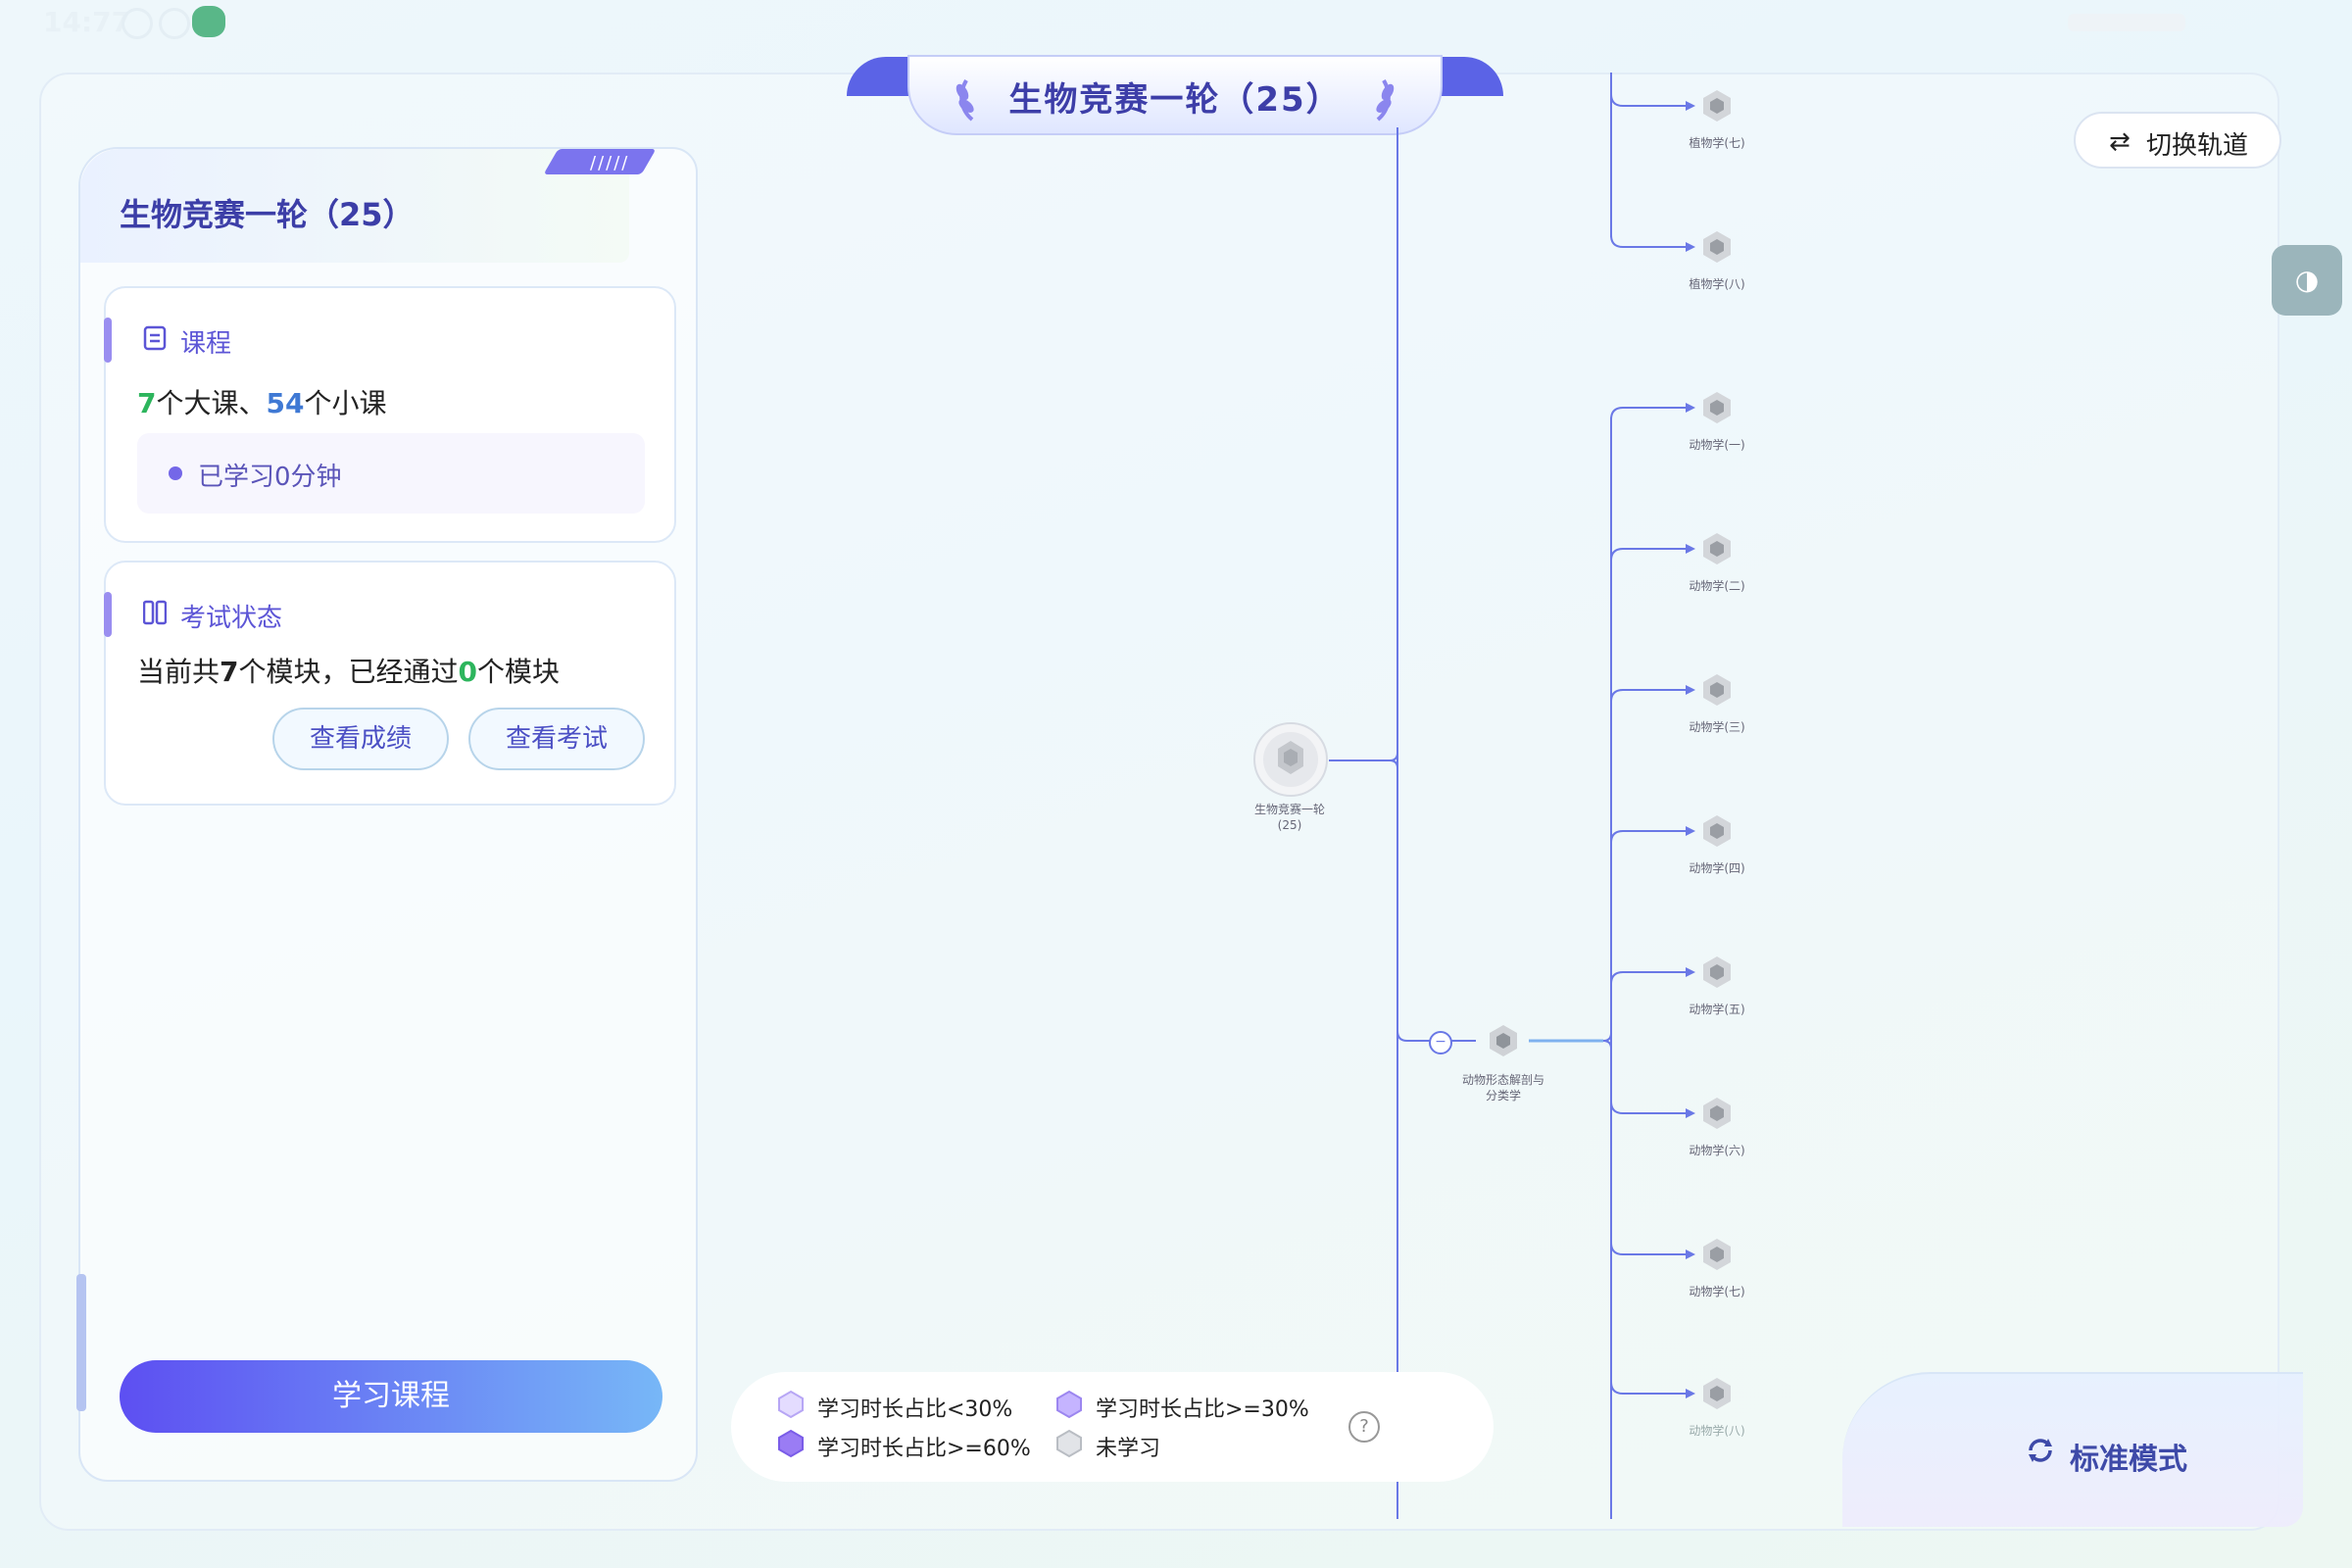  Describe the element at coordinates (1717, 1009) in the screenshot. I see `leaf-node-label: 动物学(五)` at that location.